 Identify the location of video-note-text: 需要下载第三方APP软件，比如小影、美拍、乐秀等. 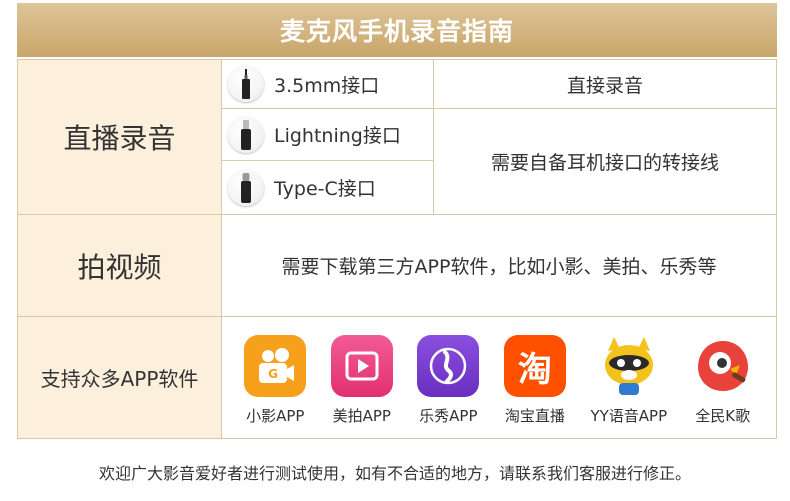
(499, 267).